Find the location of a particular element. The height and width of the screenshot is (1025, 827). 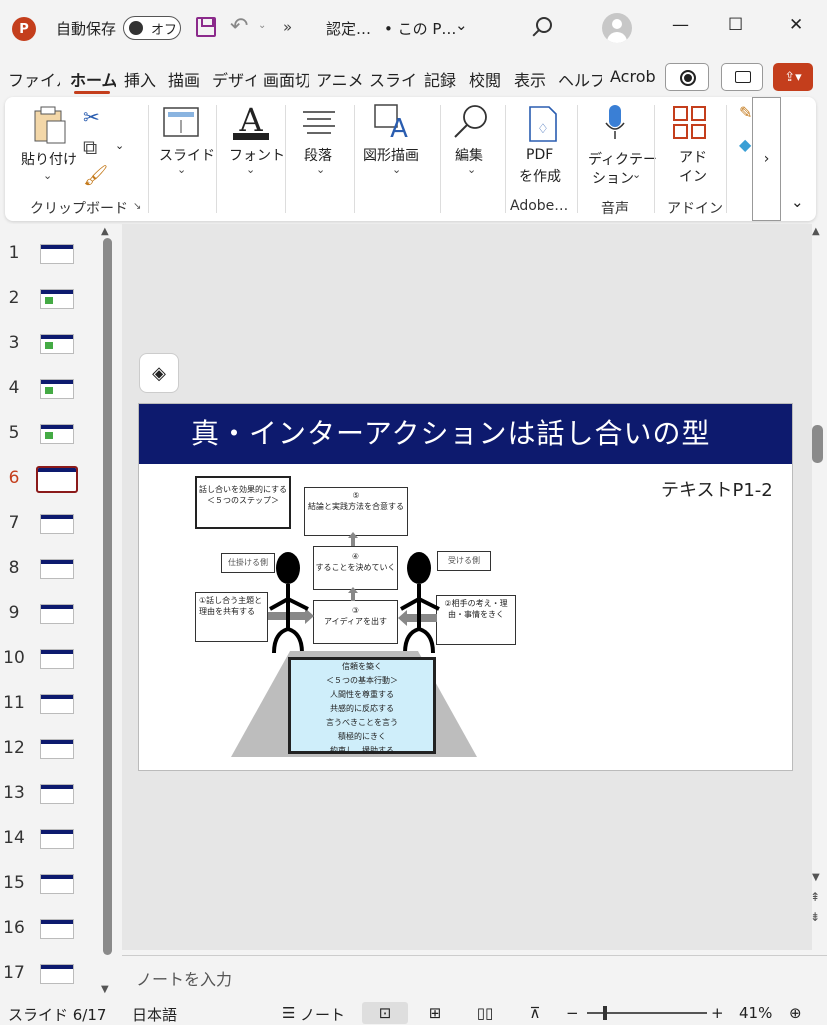

notes-placeholder: ノートを入力 is located at coordinates (184, 978).